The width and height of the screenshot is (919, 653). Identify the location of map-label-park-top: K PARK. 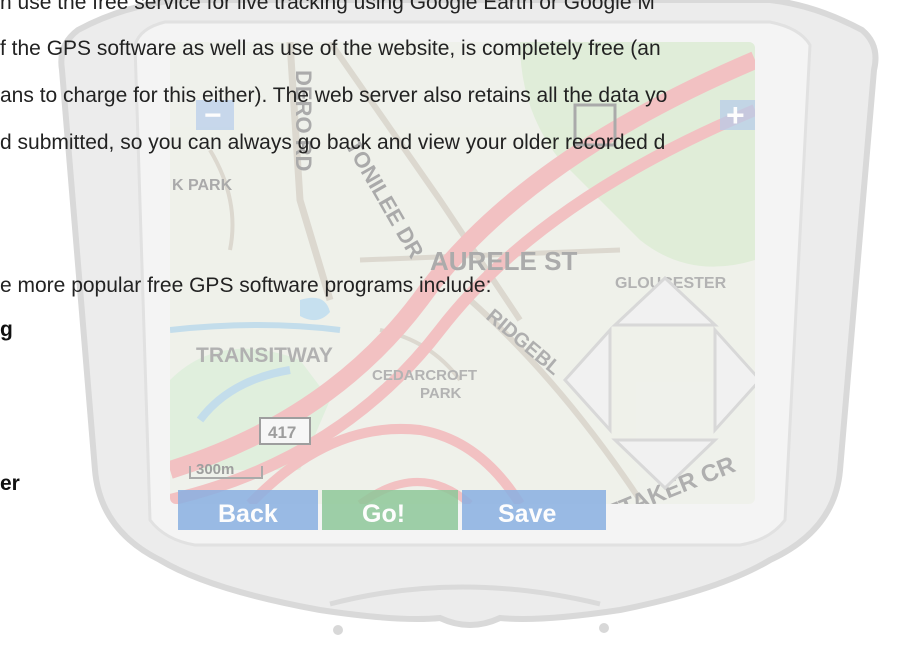
(202, 185).